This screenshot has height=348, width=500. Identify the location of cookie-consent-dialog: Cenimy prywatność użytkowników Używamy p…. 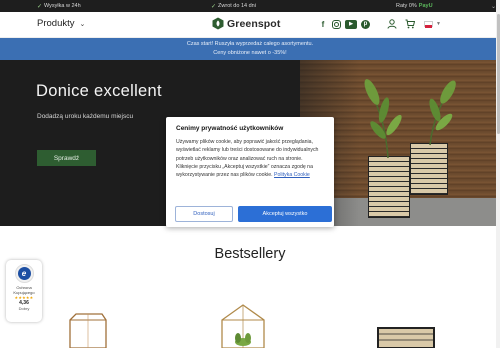
(250, 172).